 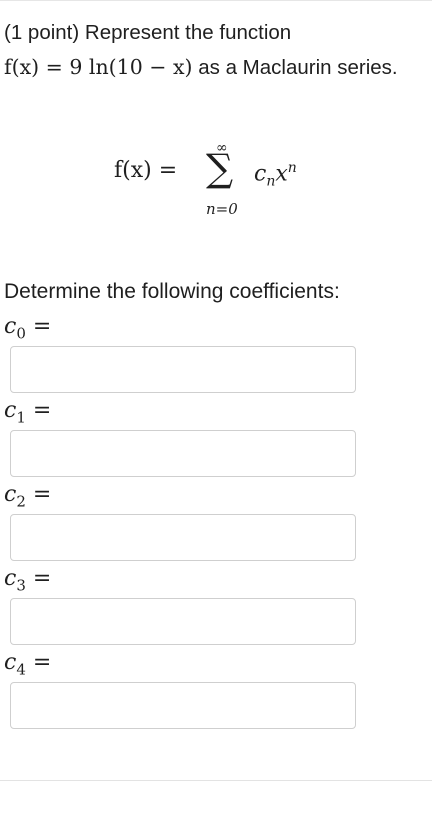 What do you see at coordinates (98, 67) in the screenshot?
I see `function-expression: f(x) = 9 ln(10 − x)` at bounding box center [98, 67].